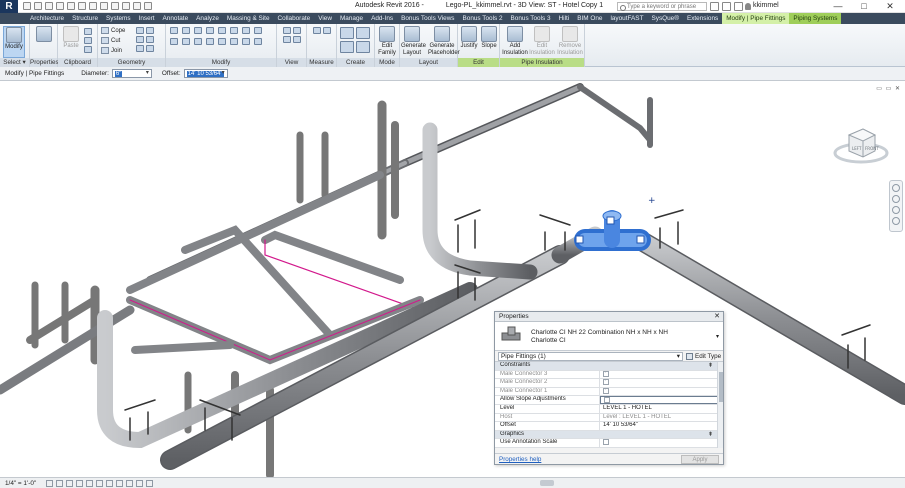 Image resolution: width=905 pixels, height=488 pixels. What do you see at coordinates (9, 6) in the screenshot?
I see `revit-app-menu-button: R` at bounding box center [9, 6].